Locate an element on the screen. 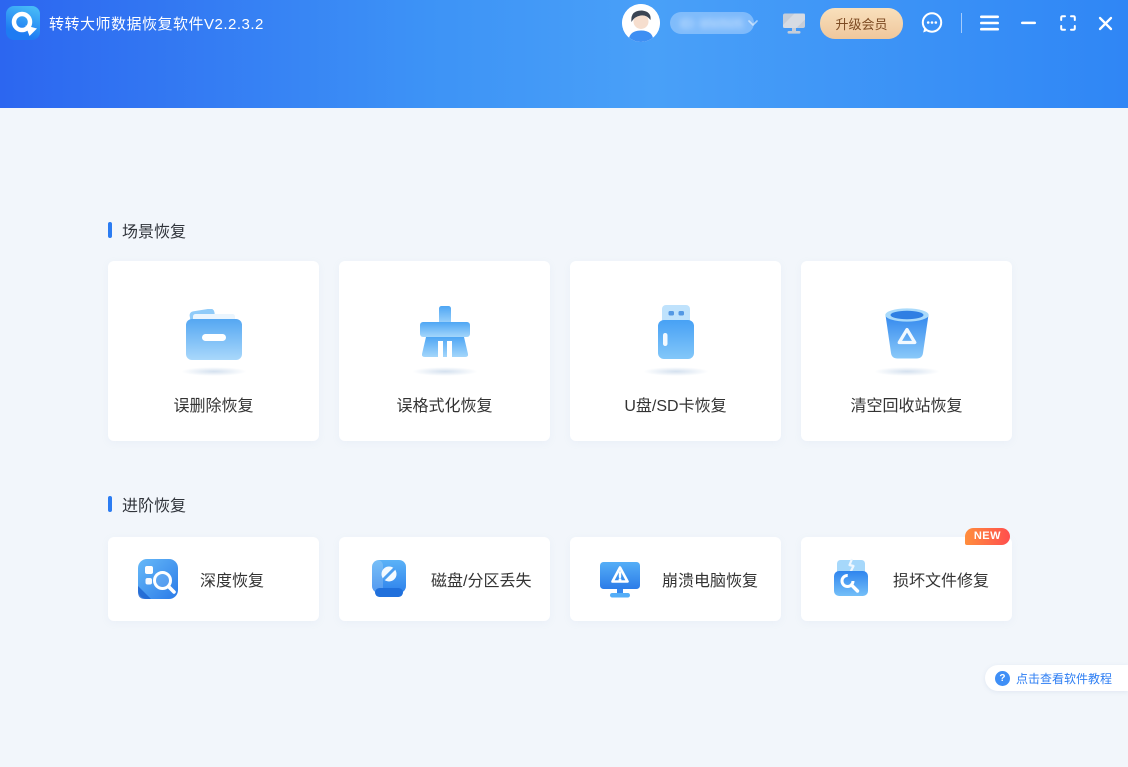 This screenshot has height=767, width=1128. header: 转转大师数据恢复软件V2.2.3.2 ID: 650505 升级会员 is located at coordinates (564, 54).